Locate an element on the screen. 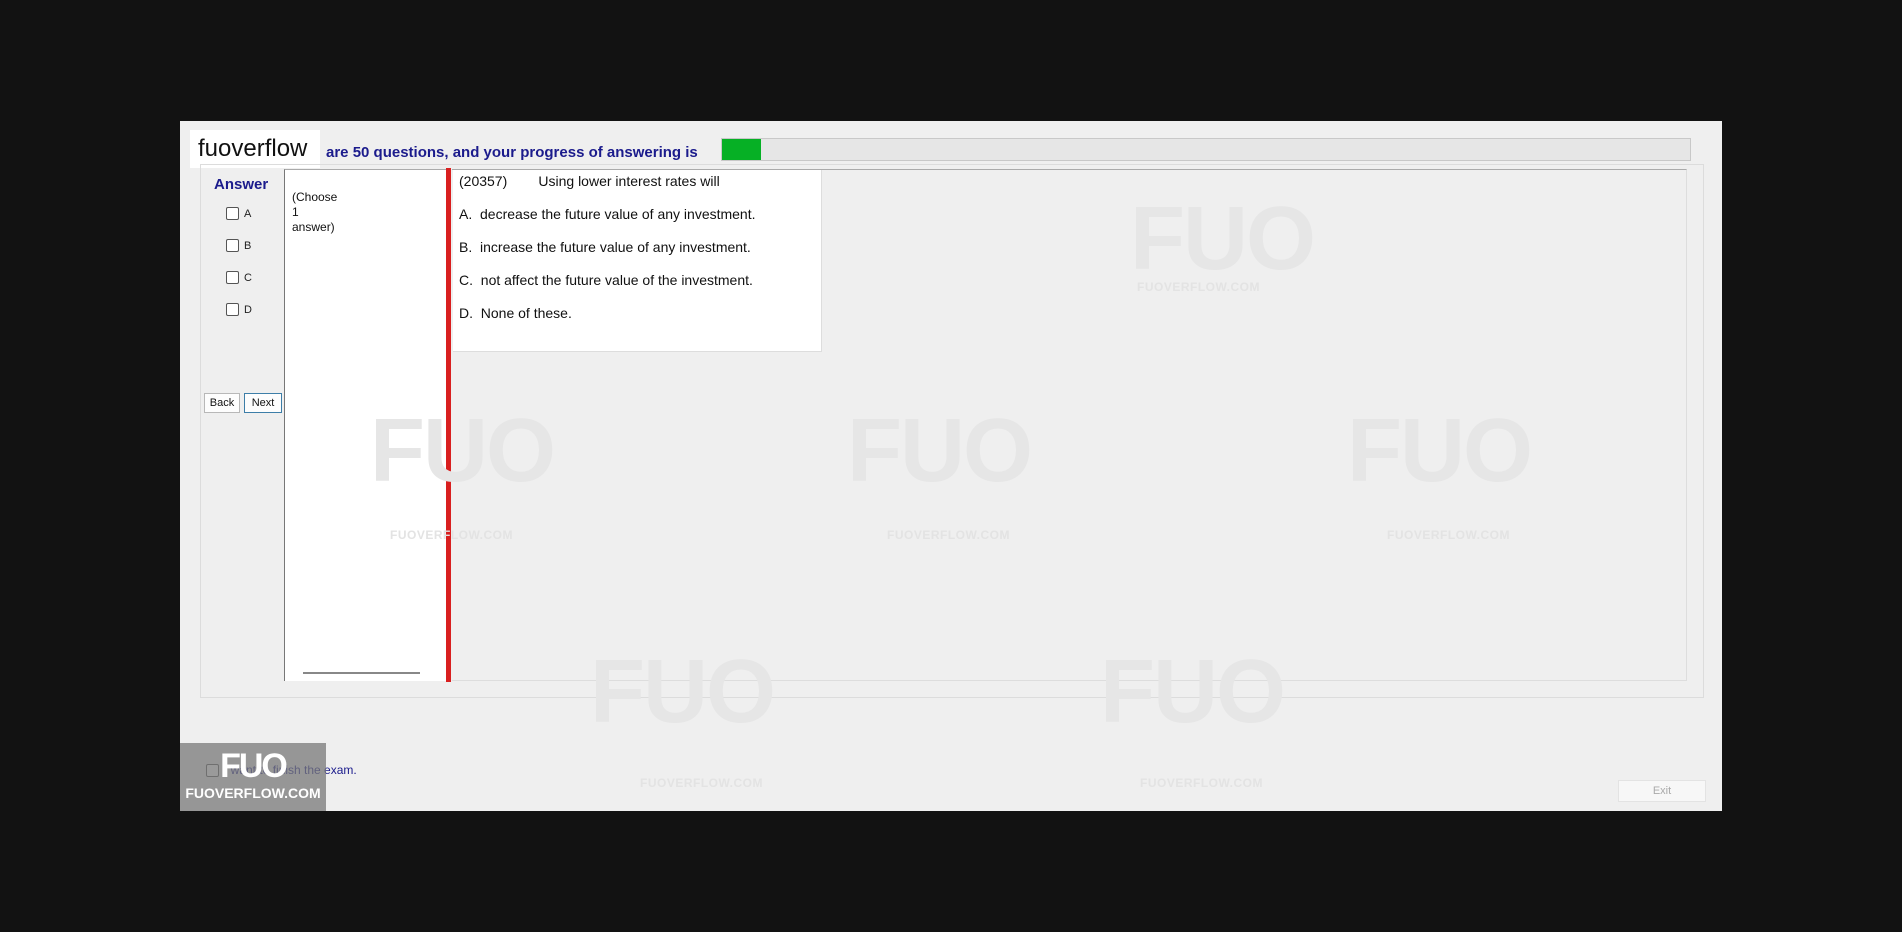 This screenshot has width=1902, height=932. logo: fuoverflow is located at coordinates (255, 149).